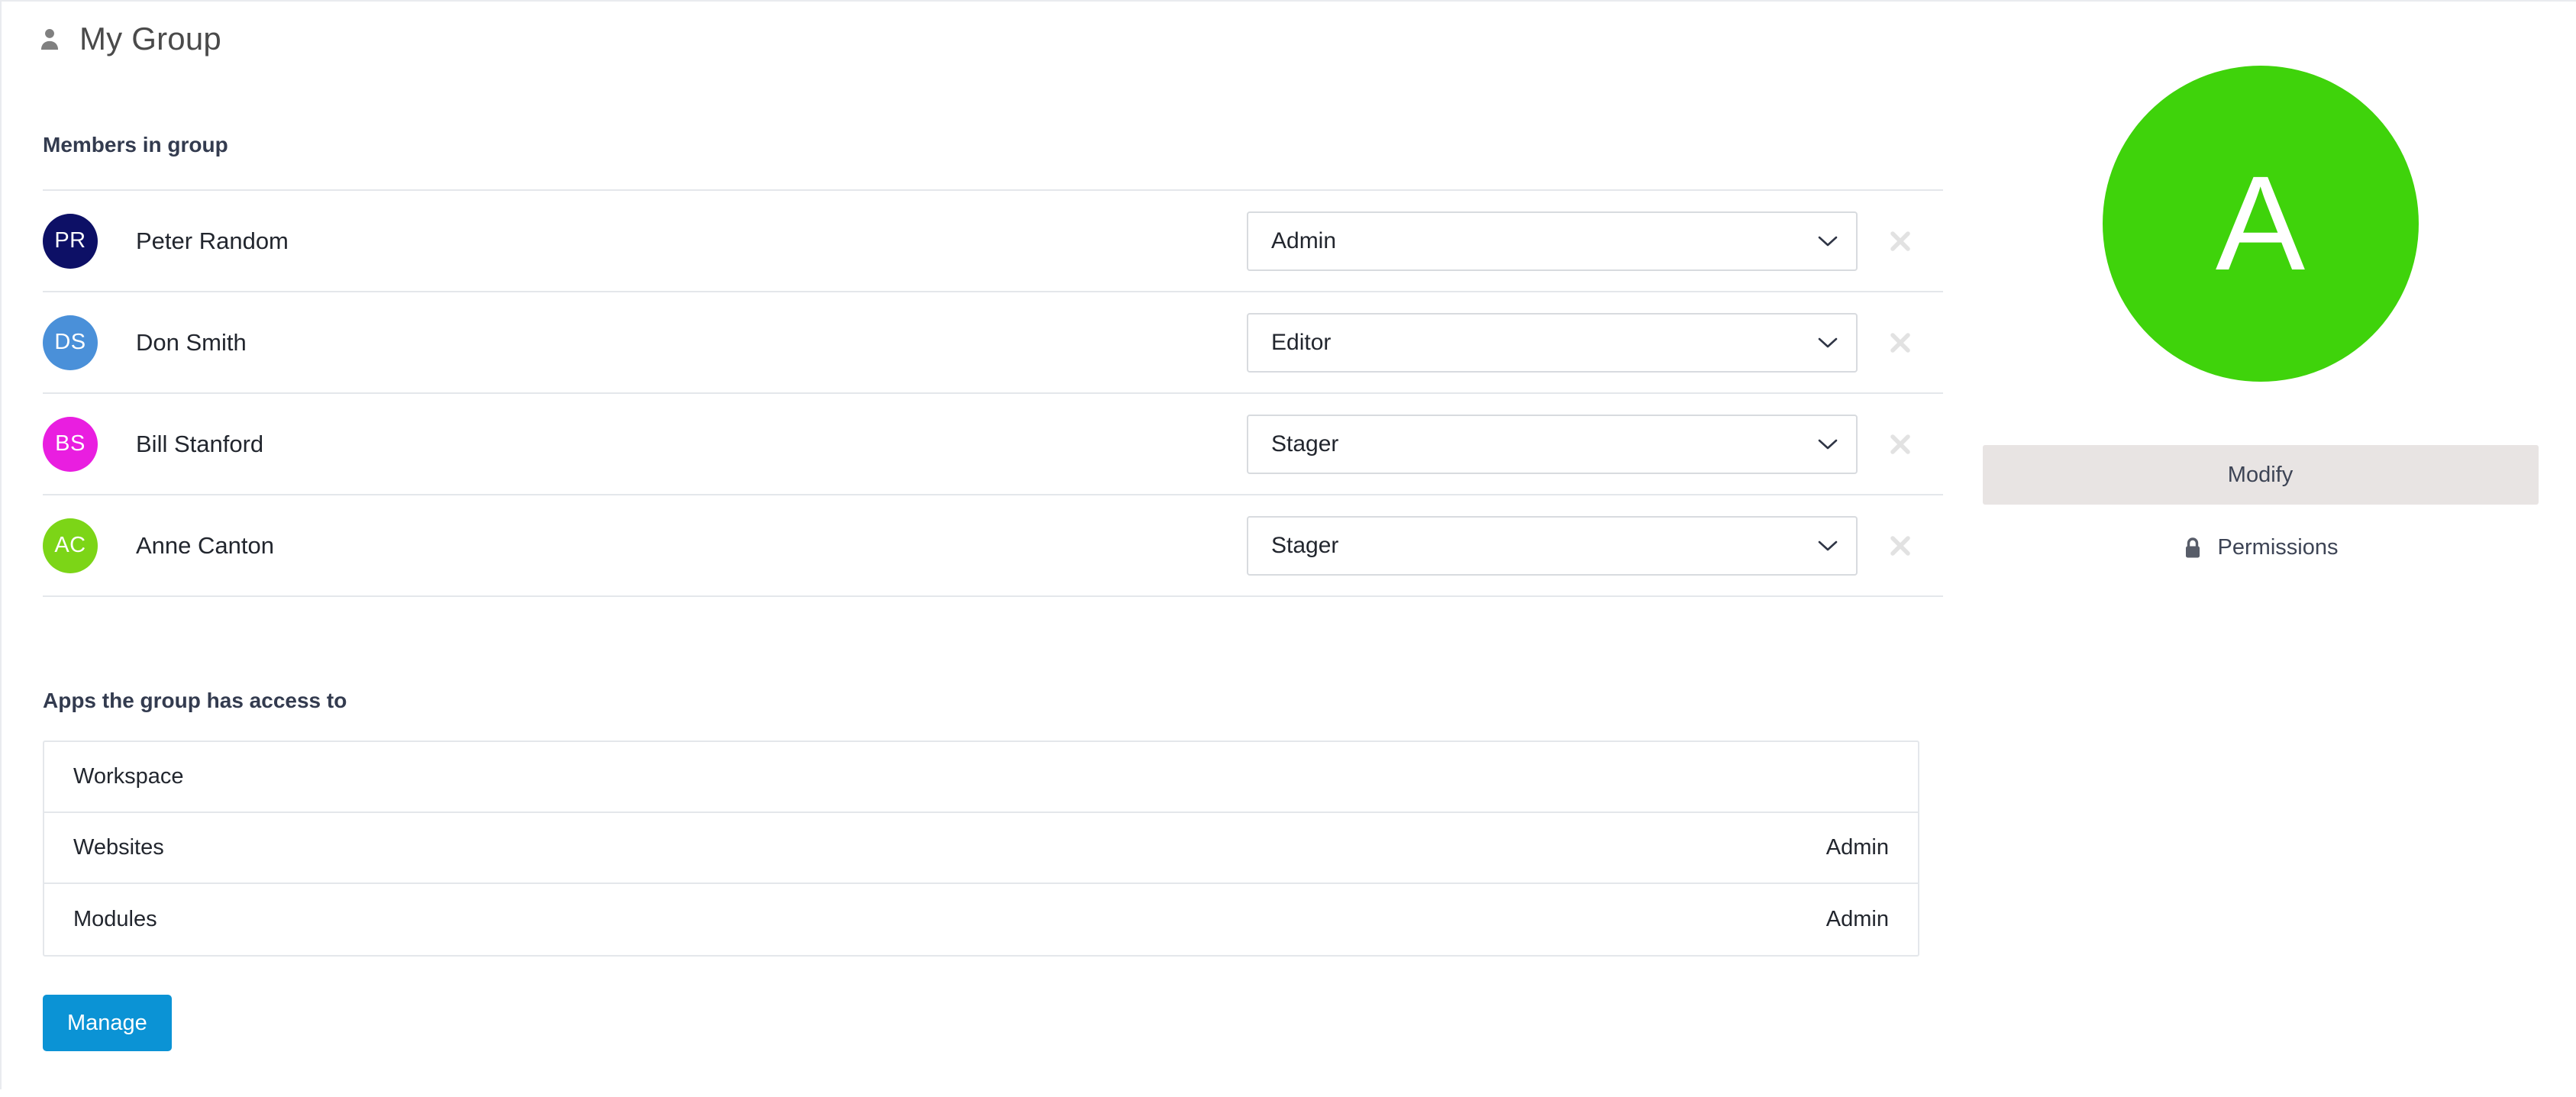  What do you see at coordinates (107, 1023) in the screenshot?
I see `manage-button: Manage` at bounding box center [107, 1023].